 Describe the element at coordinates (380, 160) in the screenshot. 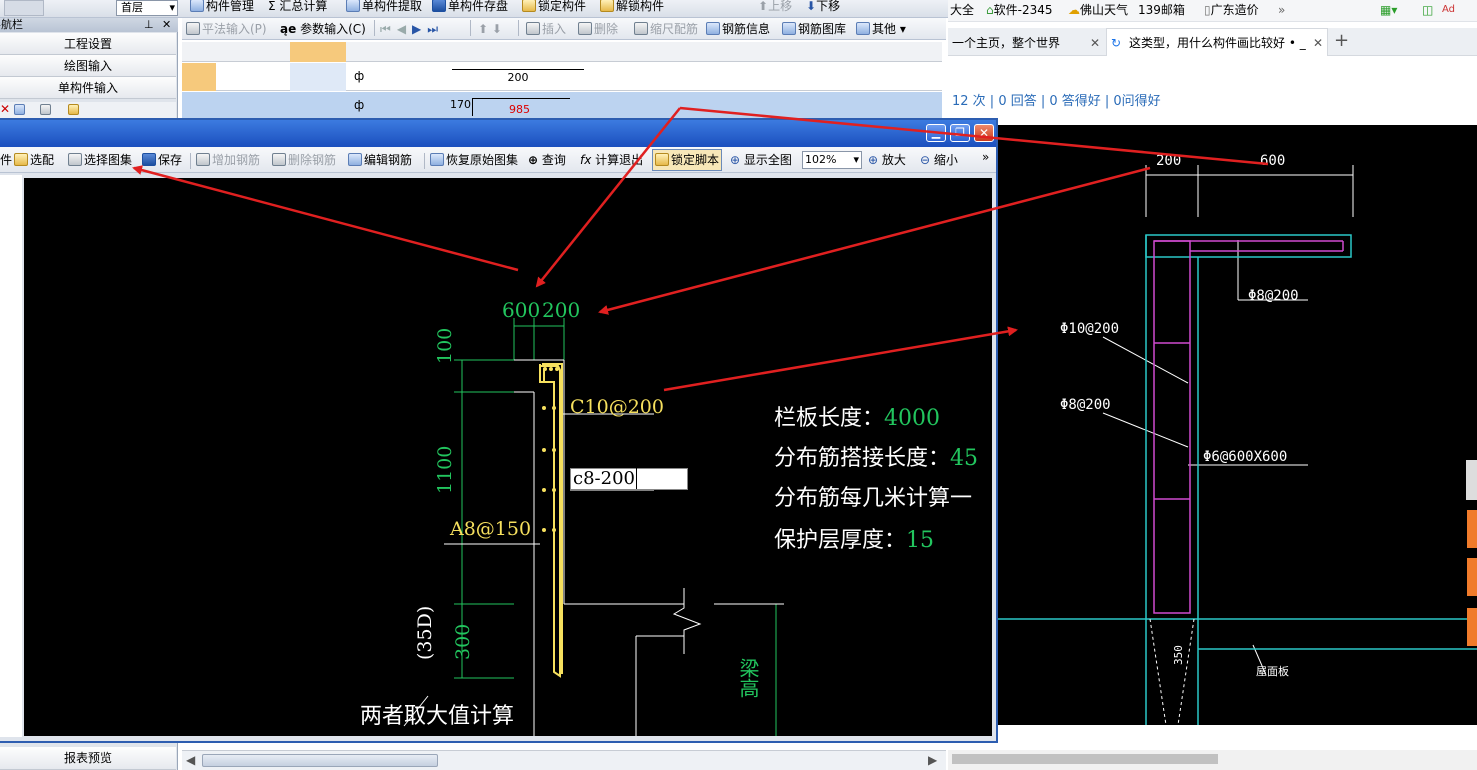

I see `edit-rebar-button: 编辑钢筋` at that location.